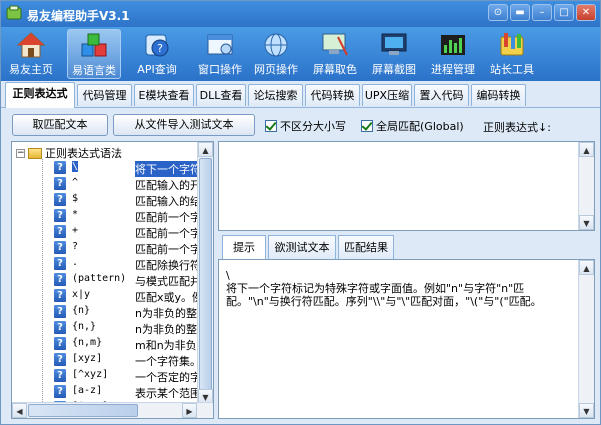  Describe the element at coordinates (498, 12) in the screenshot. I see `skin-button: ⊙` at that location.